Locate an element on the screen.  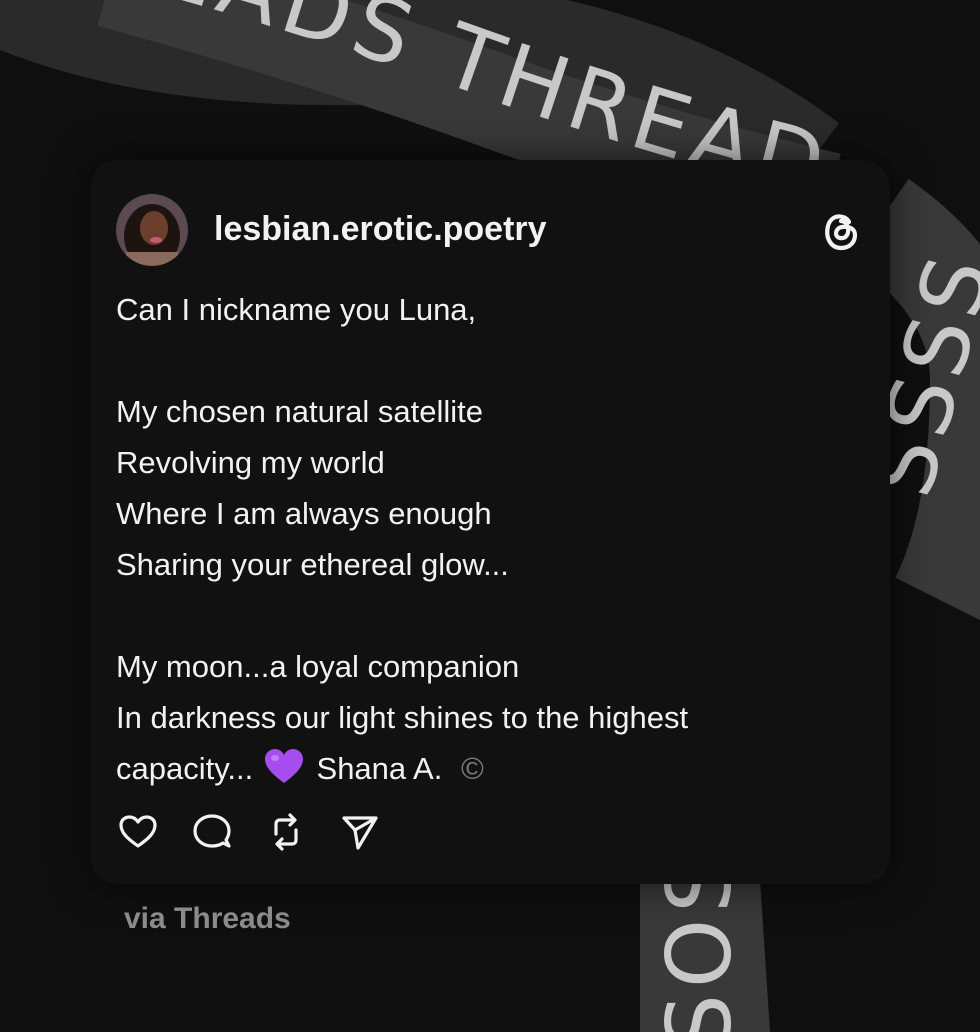
avatar is located at coordinates (152, 230).